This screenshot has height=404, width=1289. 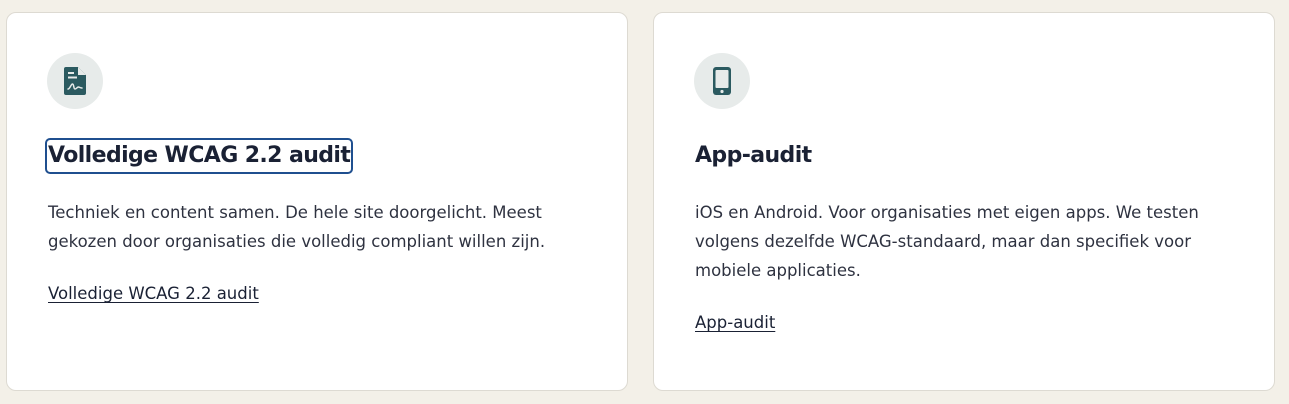 I want to click on document-signature-icon, so click(x=75, y=81).